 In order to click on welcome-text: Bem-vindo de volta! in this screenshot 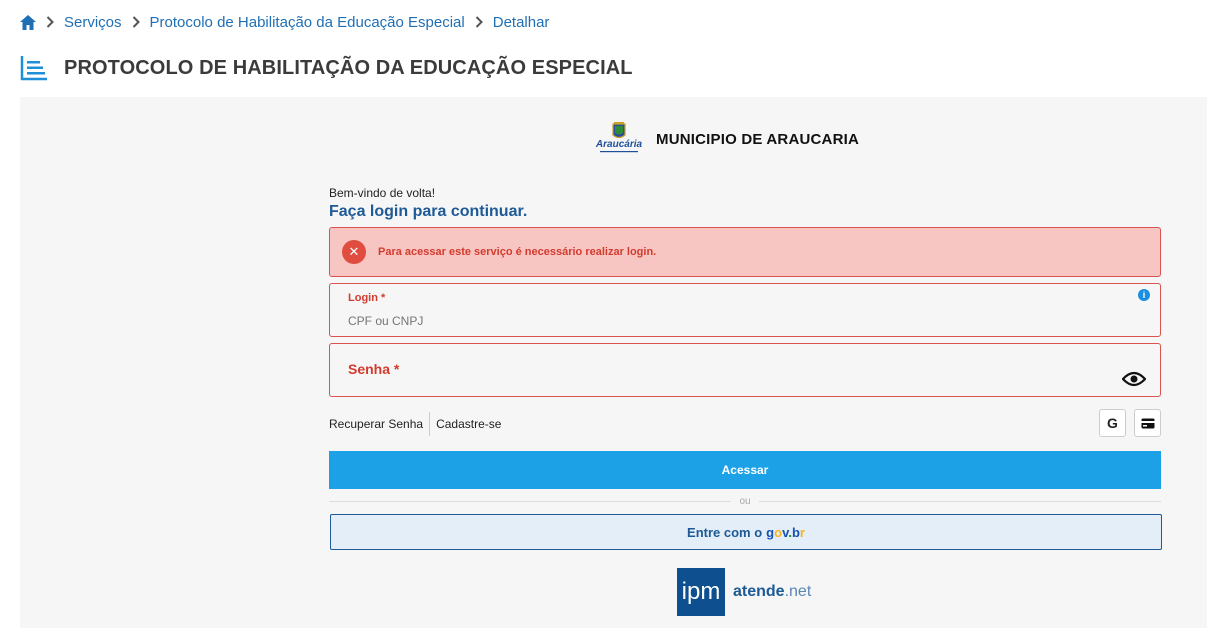, I will do `click(382, 193)`.